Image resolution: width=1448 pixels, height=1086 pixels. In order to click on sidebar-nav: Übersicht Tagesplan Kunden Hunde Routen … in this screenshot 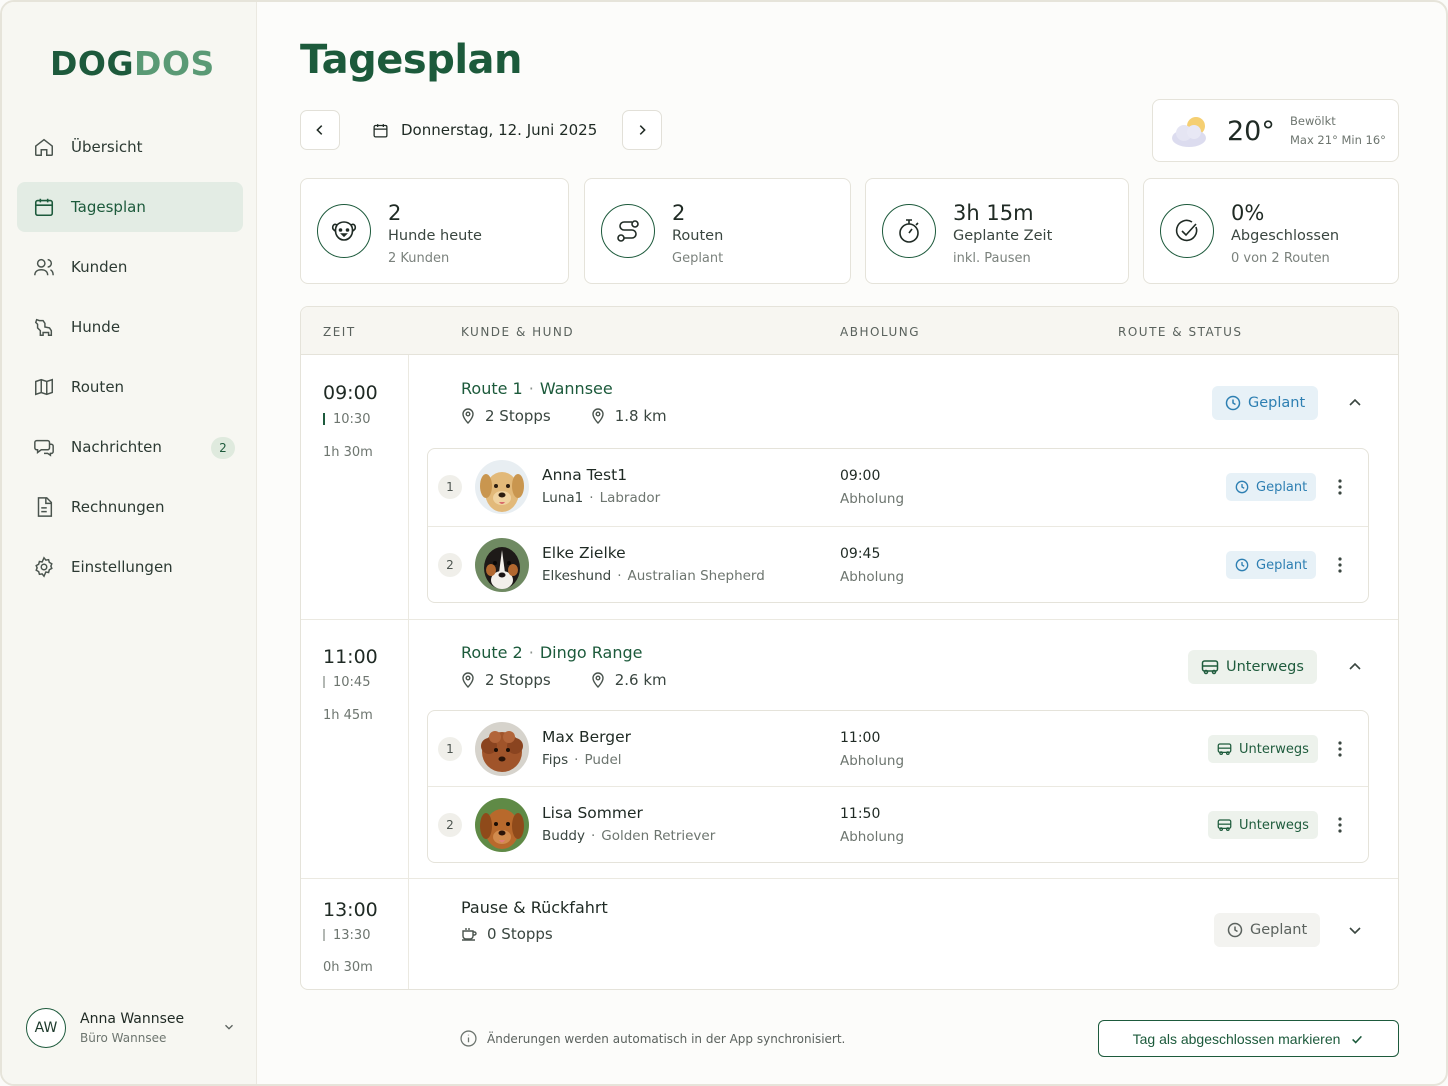, I will do `click(130, 362)`.